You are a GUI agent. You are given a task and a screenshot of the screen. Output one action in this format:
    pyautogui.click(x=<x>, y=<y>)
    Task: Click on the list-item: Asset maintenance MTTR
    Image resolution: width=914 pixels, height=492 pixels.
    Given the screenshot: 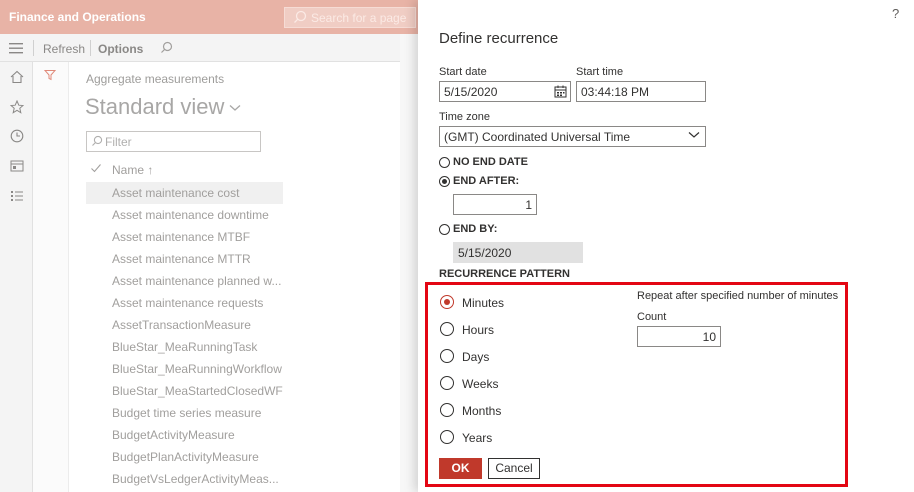 What is the action you would take?
    pyautogui.click(x=184, y=259)
    